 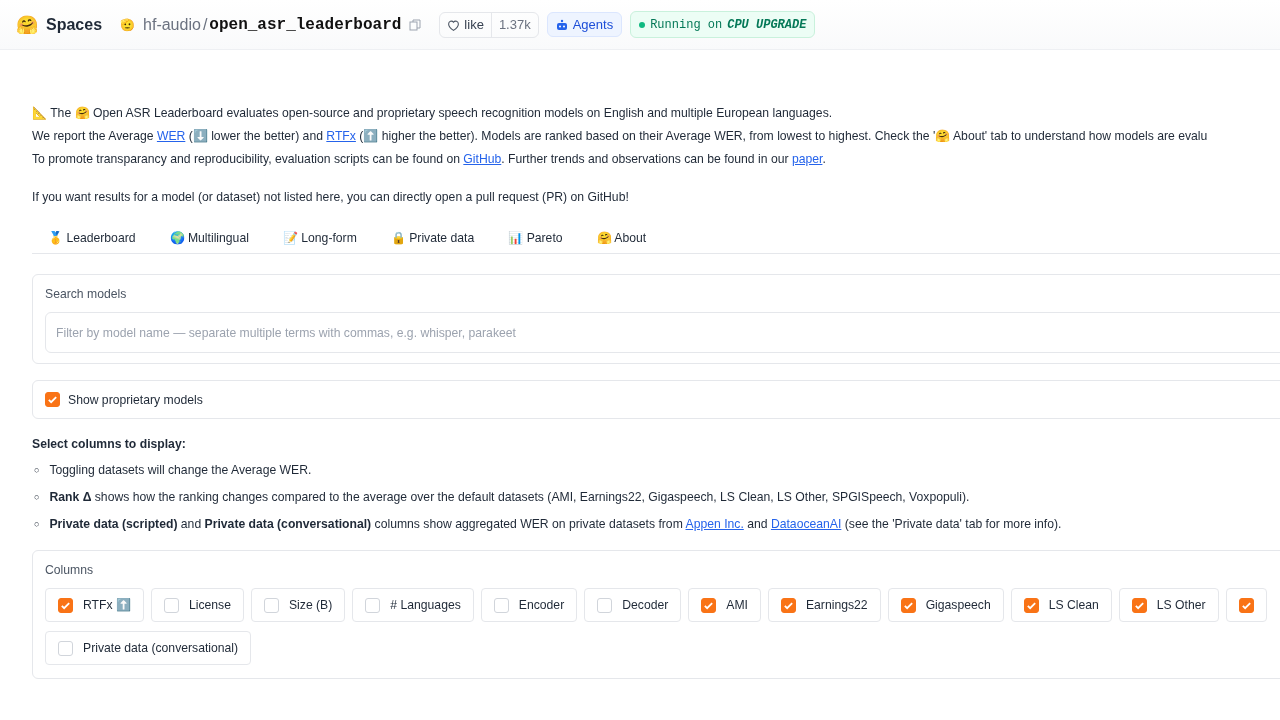 What do you see at coordinates (429, 159) in the screenshot?
I see `intro-paragraph: To promote transparancy and reproducibility, evaluation scripts can be found on GitHub. Further trends and observations can be found in our paper.` at bounding box center [429, 159].